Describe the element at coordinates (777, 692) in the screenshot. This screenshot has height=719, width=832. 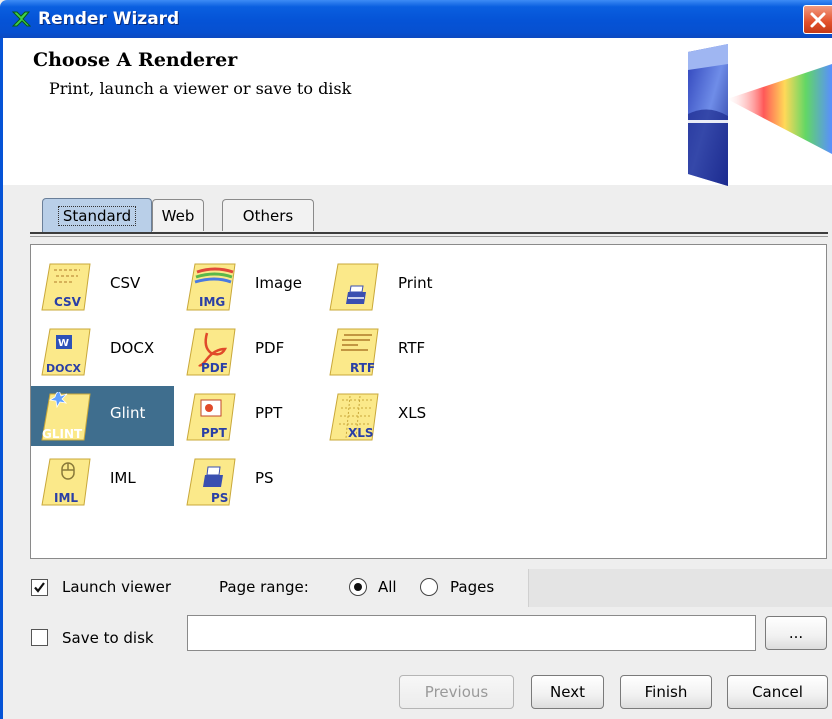
I see `cancel-button: Cancel` at that location.